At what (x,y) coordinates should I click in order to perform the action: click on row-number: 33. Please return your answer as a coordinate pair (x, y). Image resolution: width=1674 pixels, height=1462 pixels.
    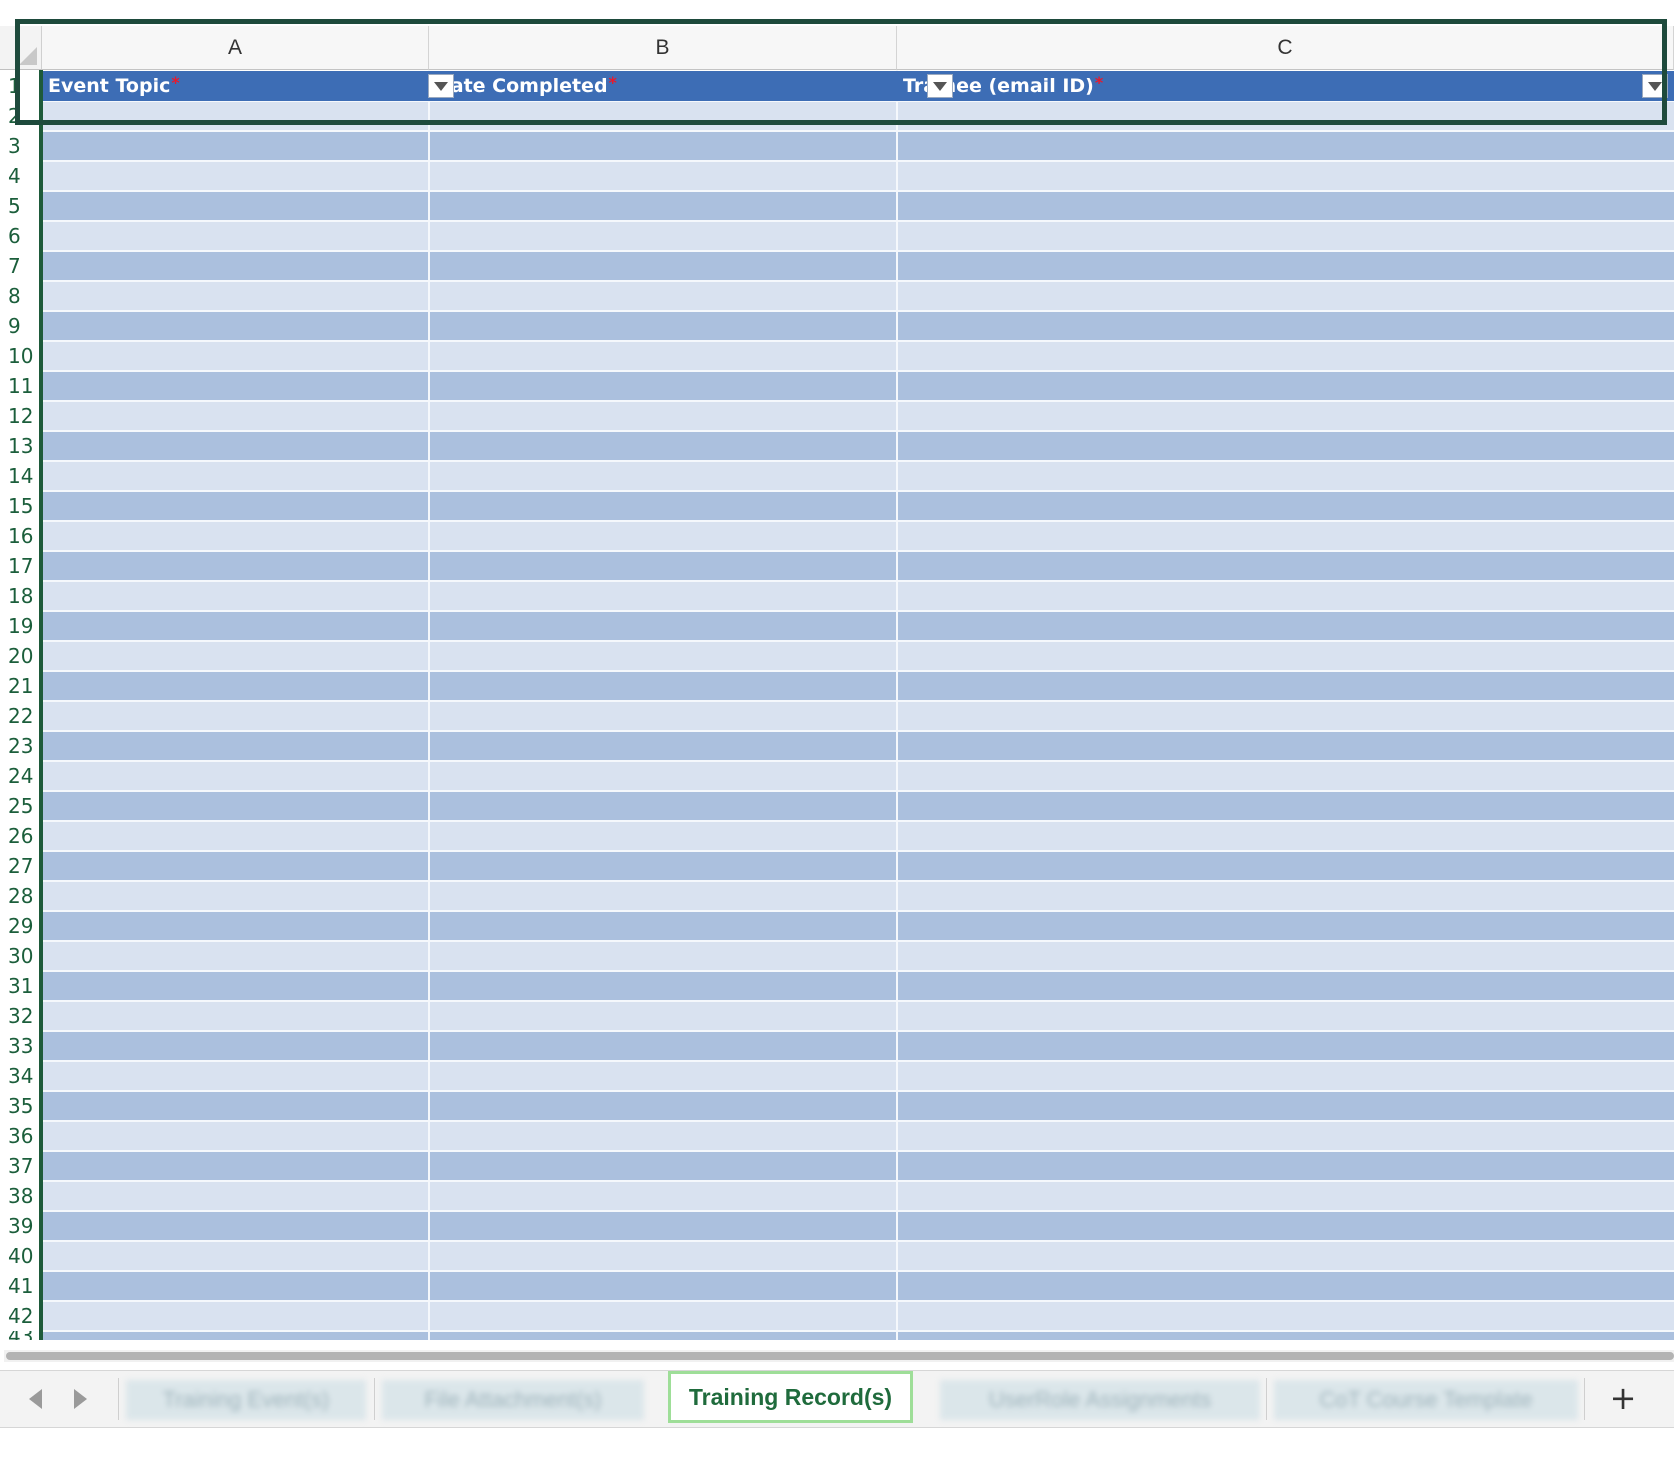
    Looking at the image, I should click on (21, 1046).